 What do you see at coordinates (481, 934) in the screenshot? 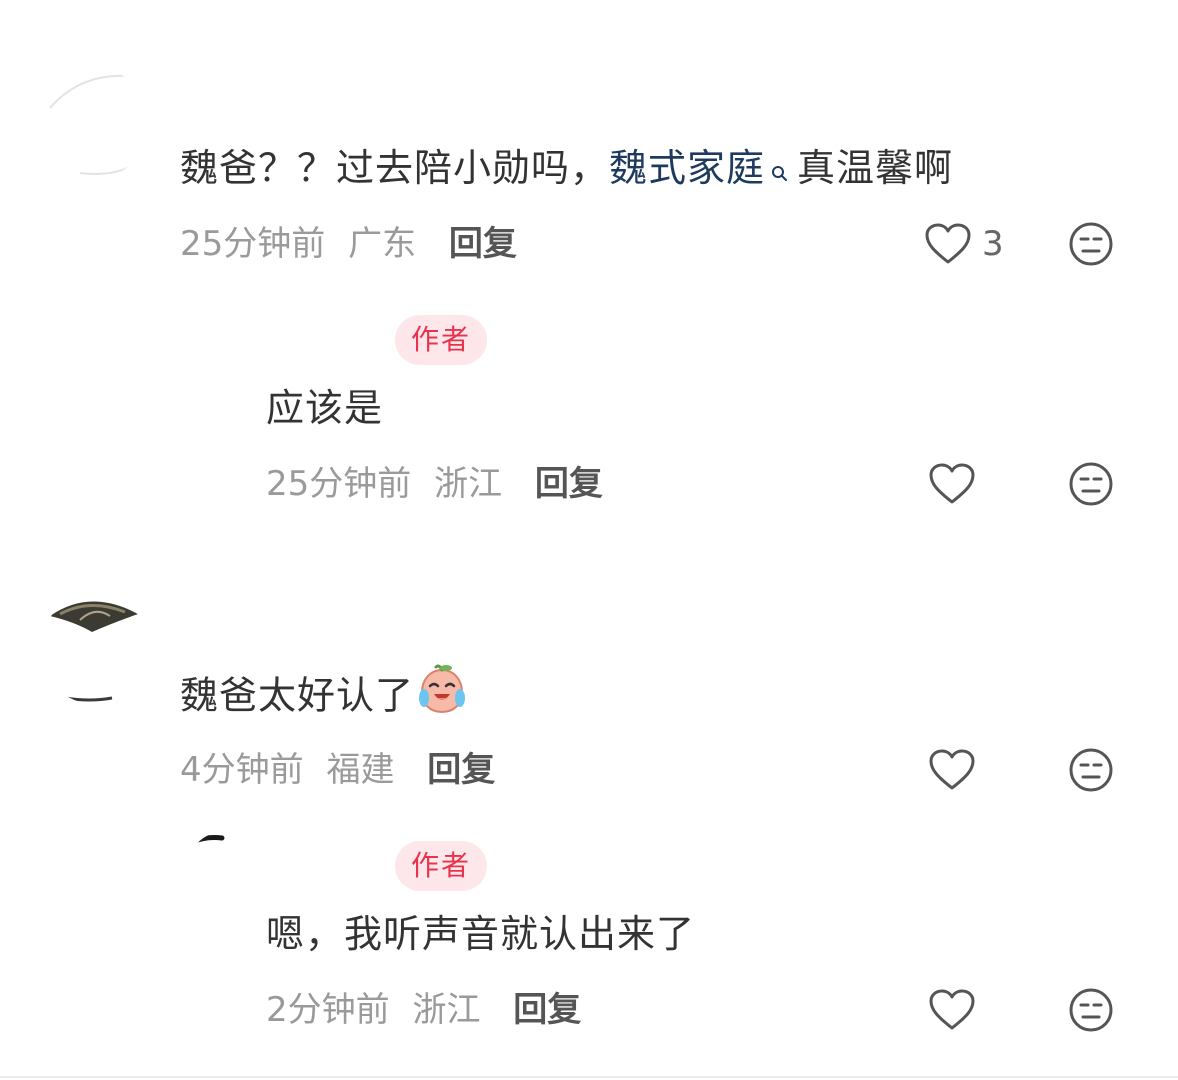
I see `reply-text: 嗯，我听声音就认出来了` at bounding box center [481, 934].